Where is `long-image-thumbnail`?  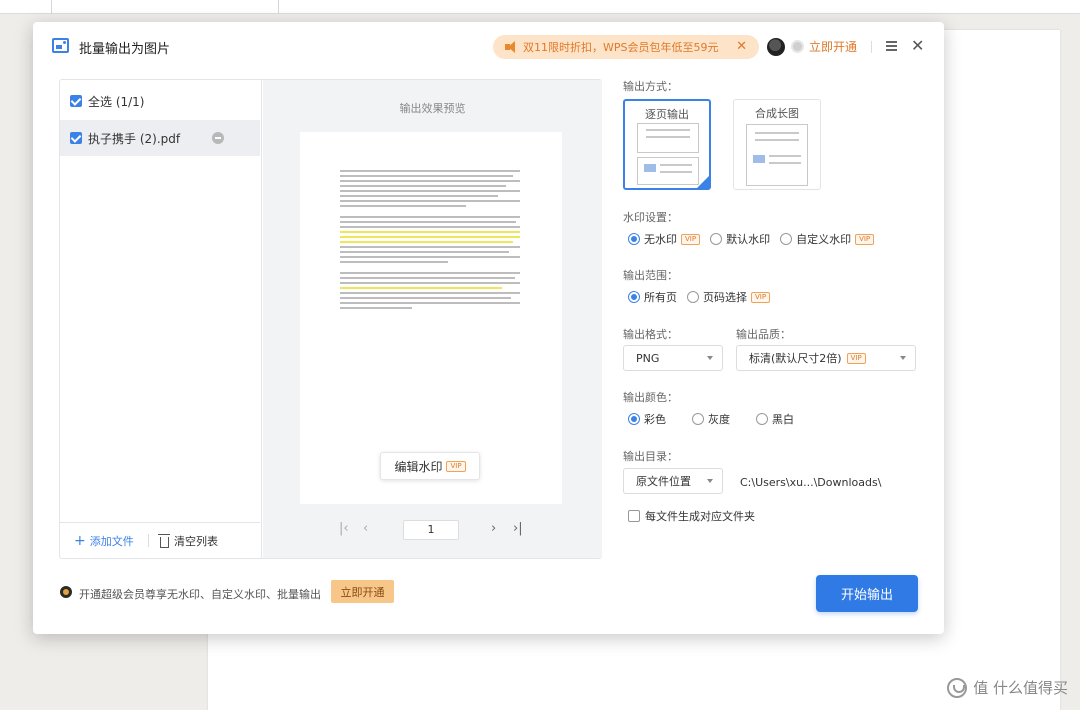 long-image-thumbnail is located at coordinates (777, 155).